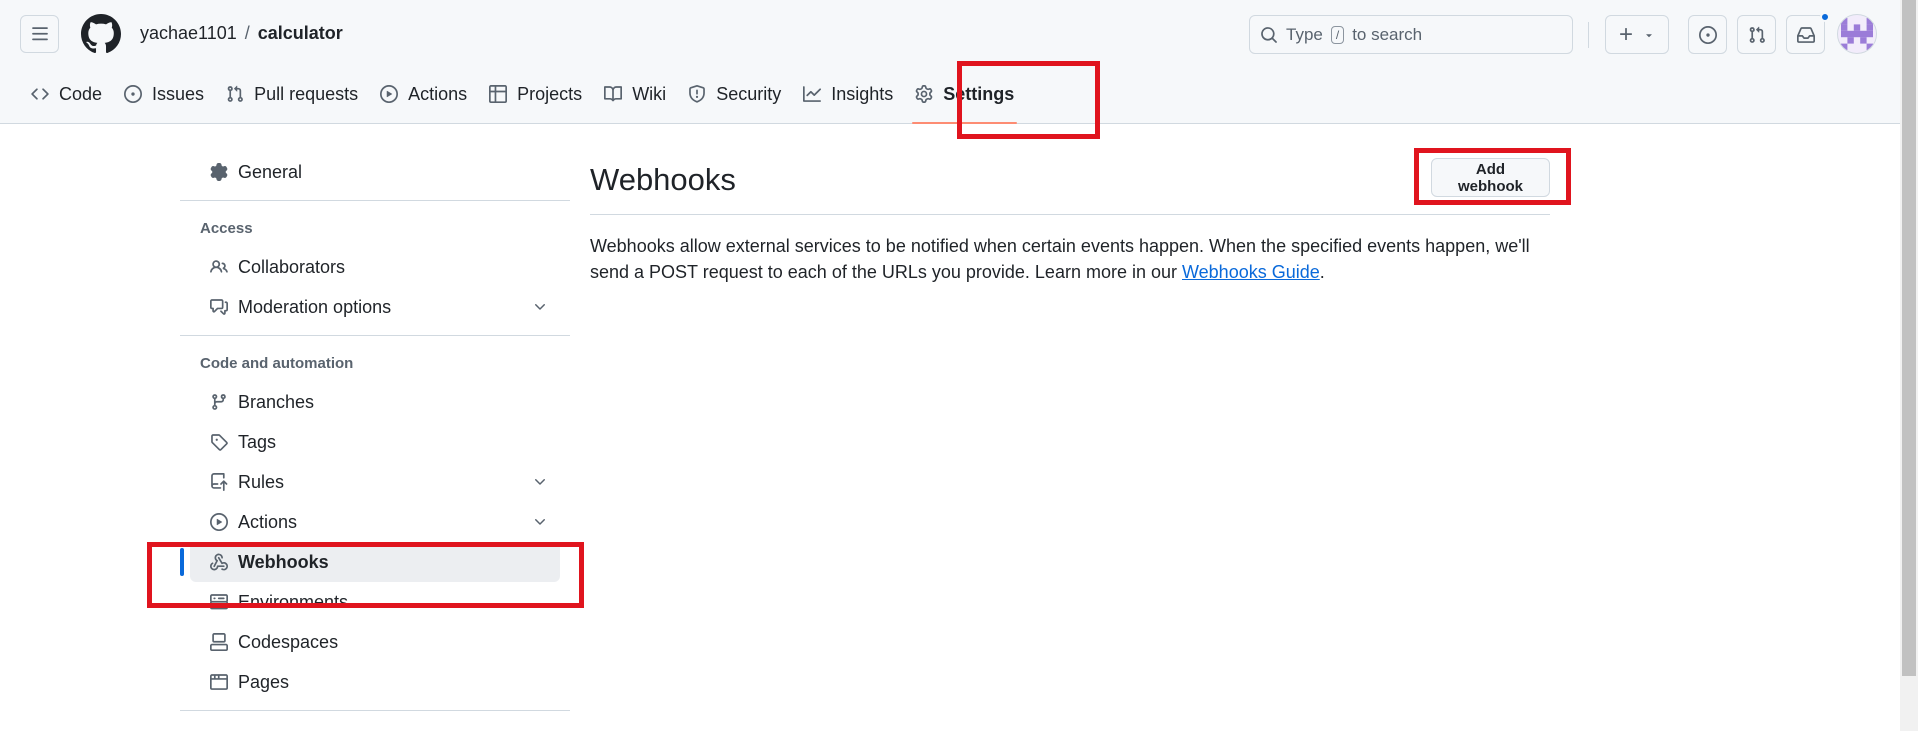 This screenshot has width=1918, height=731. I want to click on github-logo-icon, so click(101, 34).